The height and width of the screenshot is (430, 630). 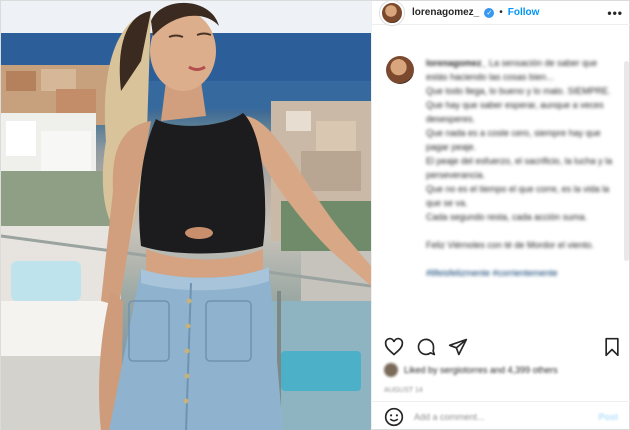 What do you see at coordinates (626, 161) in the screenshot?
I see `caption-scrollbar` at bounding box center [626, 161].